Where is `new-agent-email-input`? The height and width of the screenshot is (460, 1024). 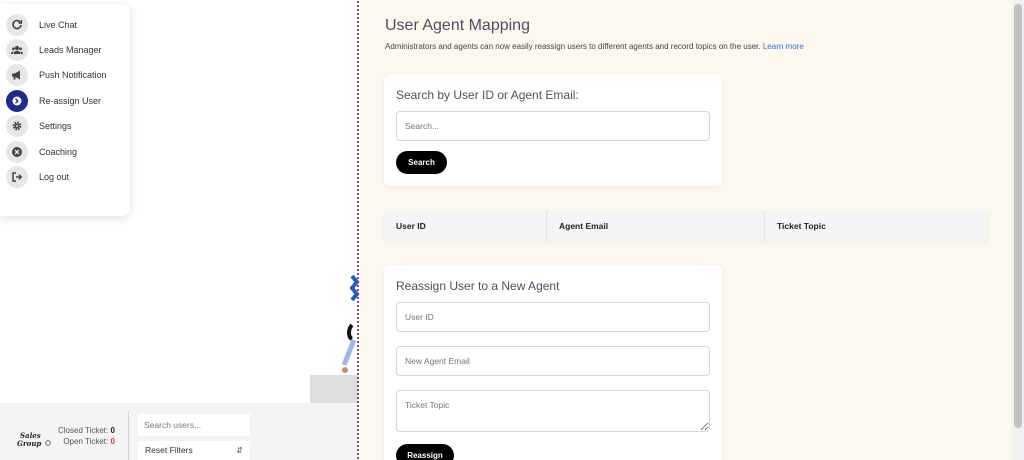
new-agent-email-input is located at coordinates (553, 361).